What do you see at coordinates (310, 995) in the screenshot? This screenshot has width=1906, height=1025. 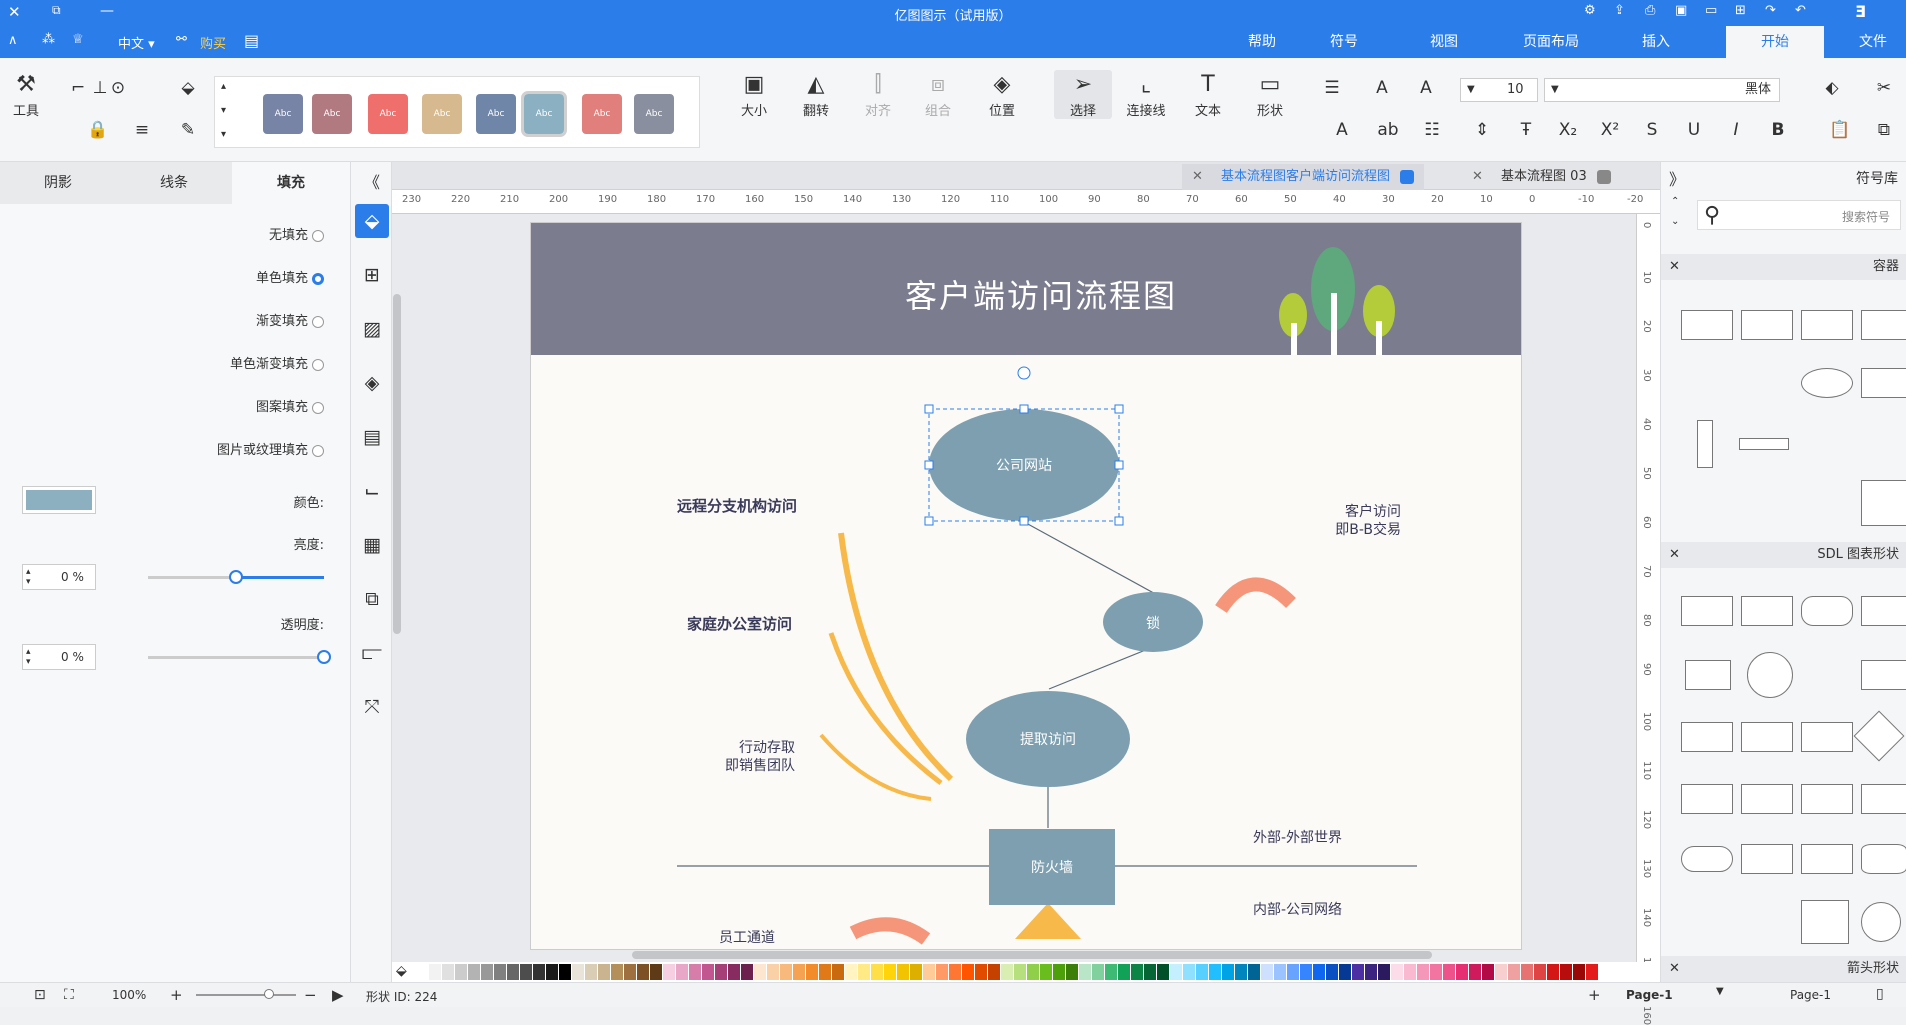 I see `zoom-out-icon: −` at bounding box center [310, 995].